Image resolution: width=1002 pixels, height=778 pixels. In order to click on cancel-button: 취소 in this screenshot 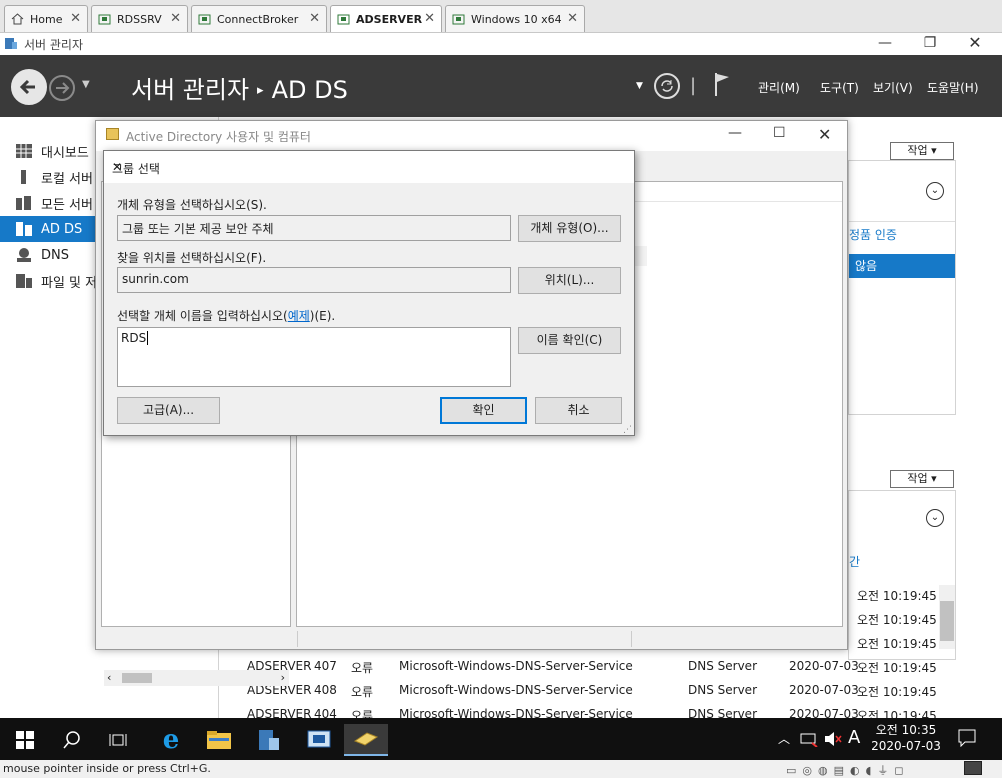, I will do `click(578, 410)`.